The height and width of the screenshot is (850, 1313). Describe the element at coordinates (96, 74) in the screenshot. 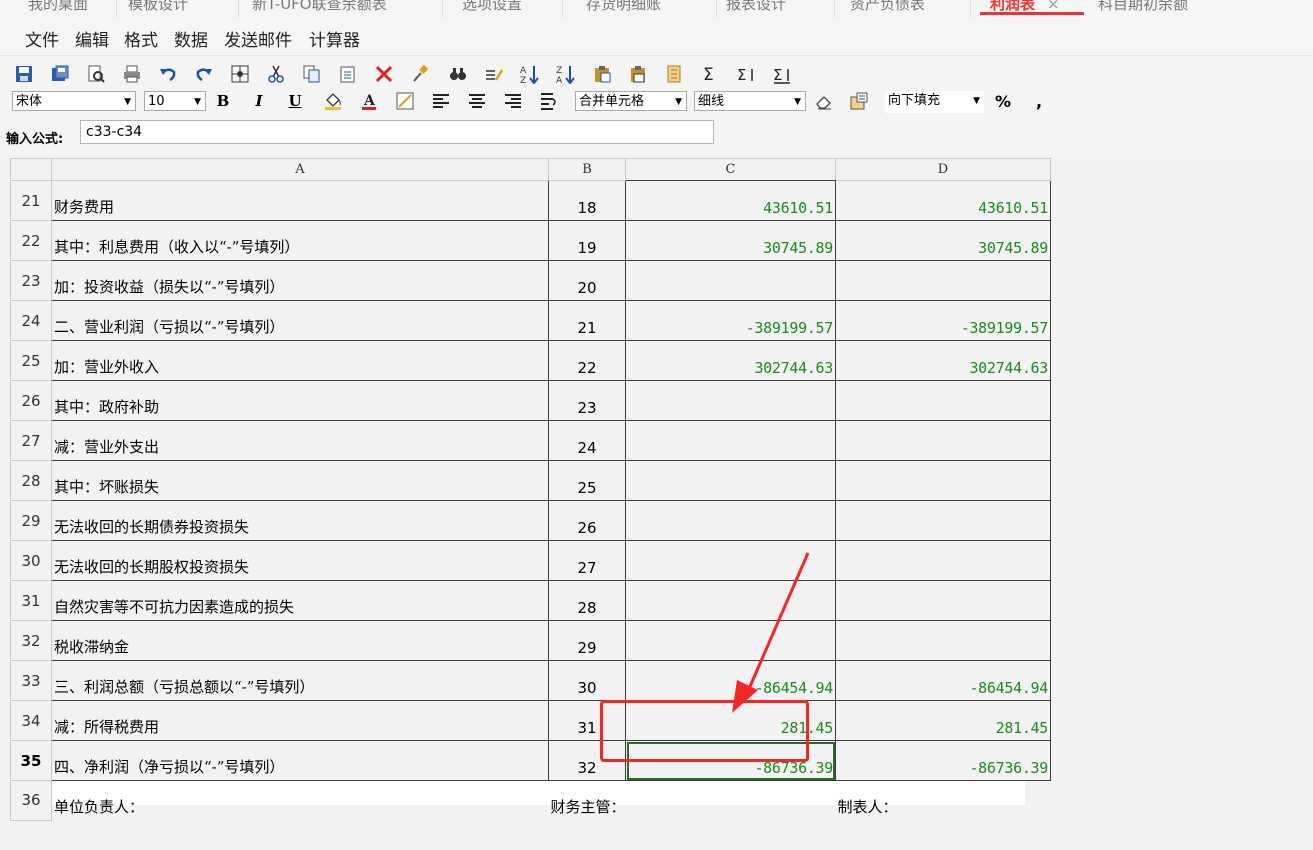

I see `print-preview-icon` at that location.